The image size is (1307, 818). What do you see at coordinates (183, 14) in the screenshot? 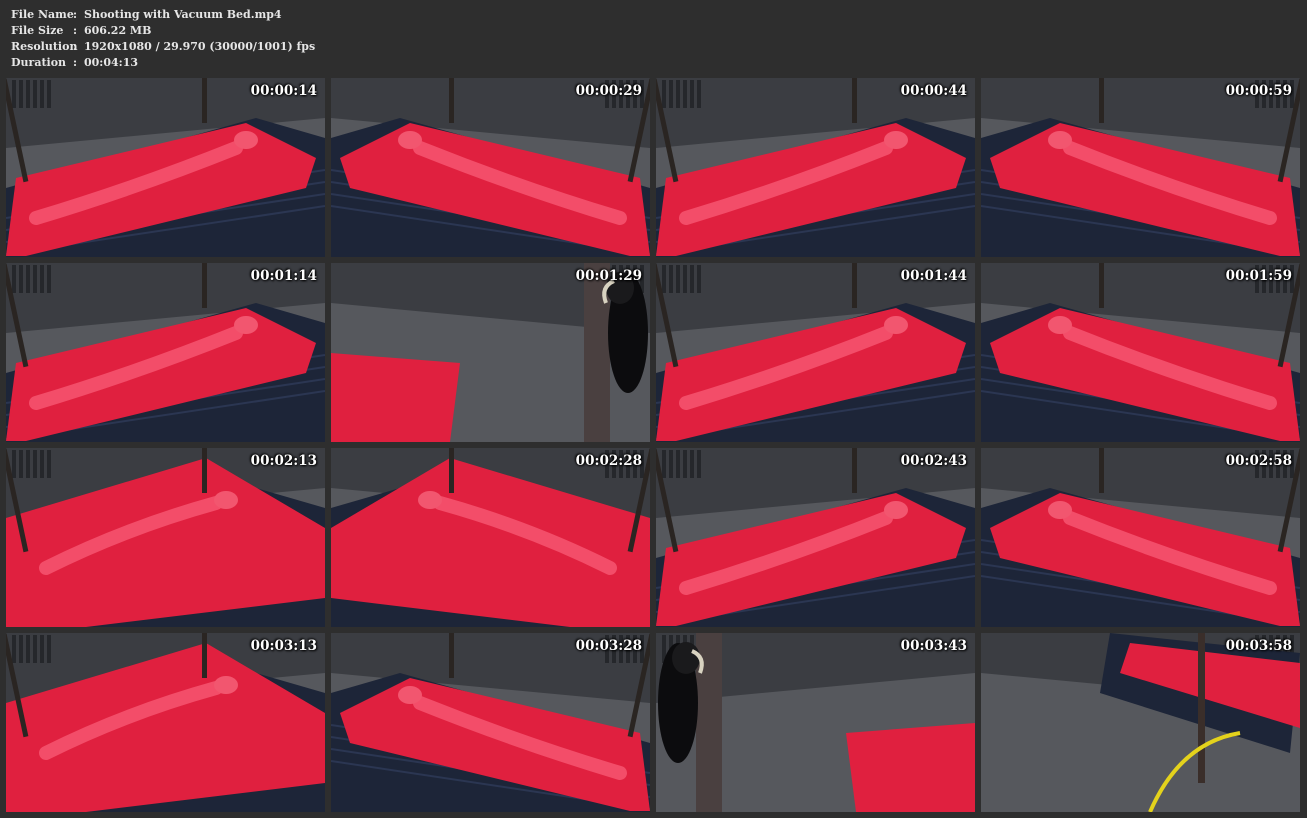
I see `file-name-value: Shooting with Vacuum Bed.mp4` at bounding box center [183, 14].